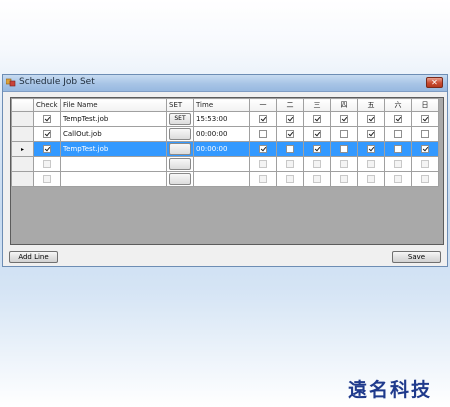 The height and width of the screenshot is (407, 450). I want to click on column-header-file-name: File Name, so click(113, 105).